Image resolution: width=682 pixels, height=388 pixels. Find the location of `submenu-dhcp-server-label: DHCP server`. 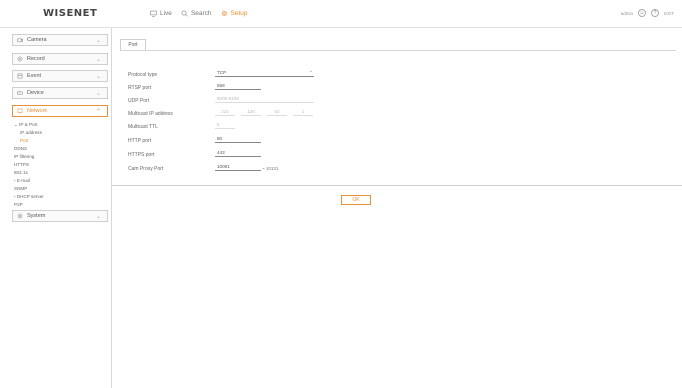

submenu-dhcp-server-label: DHCP server is located at coordinates (30, 196).